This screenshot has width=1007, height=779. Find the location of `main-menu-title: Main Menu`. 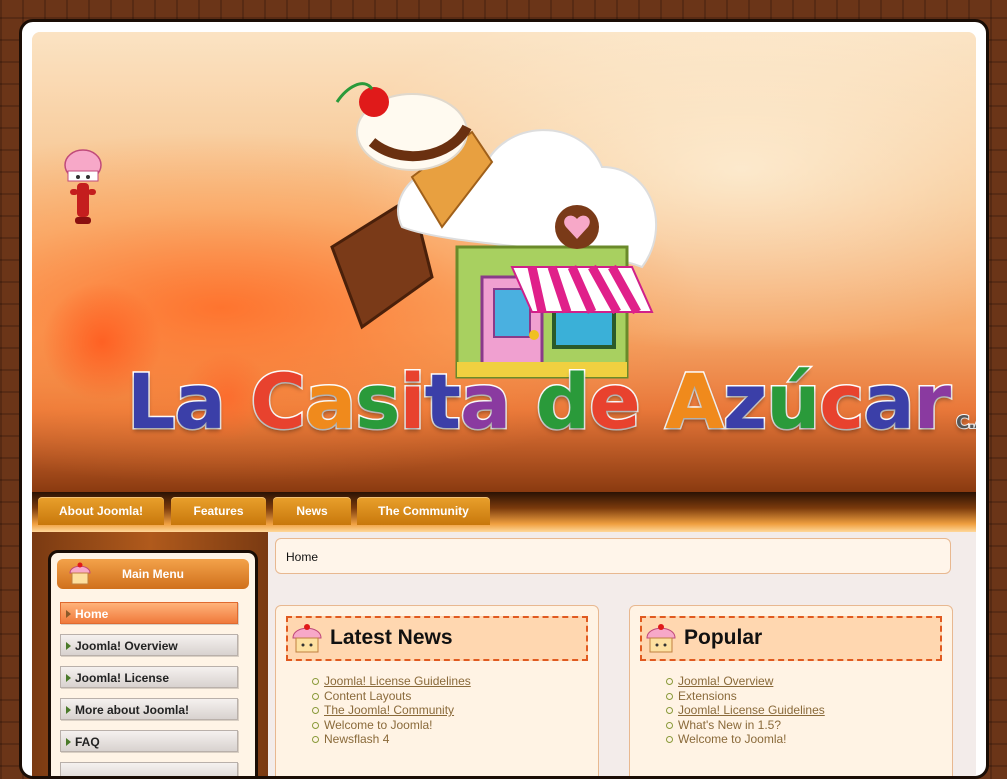

main-menu-title: Main Menu is located at coordinates (153, 574).